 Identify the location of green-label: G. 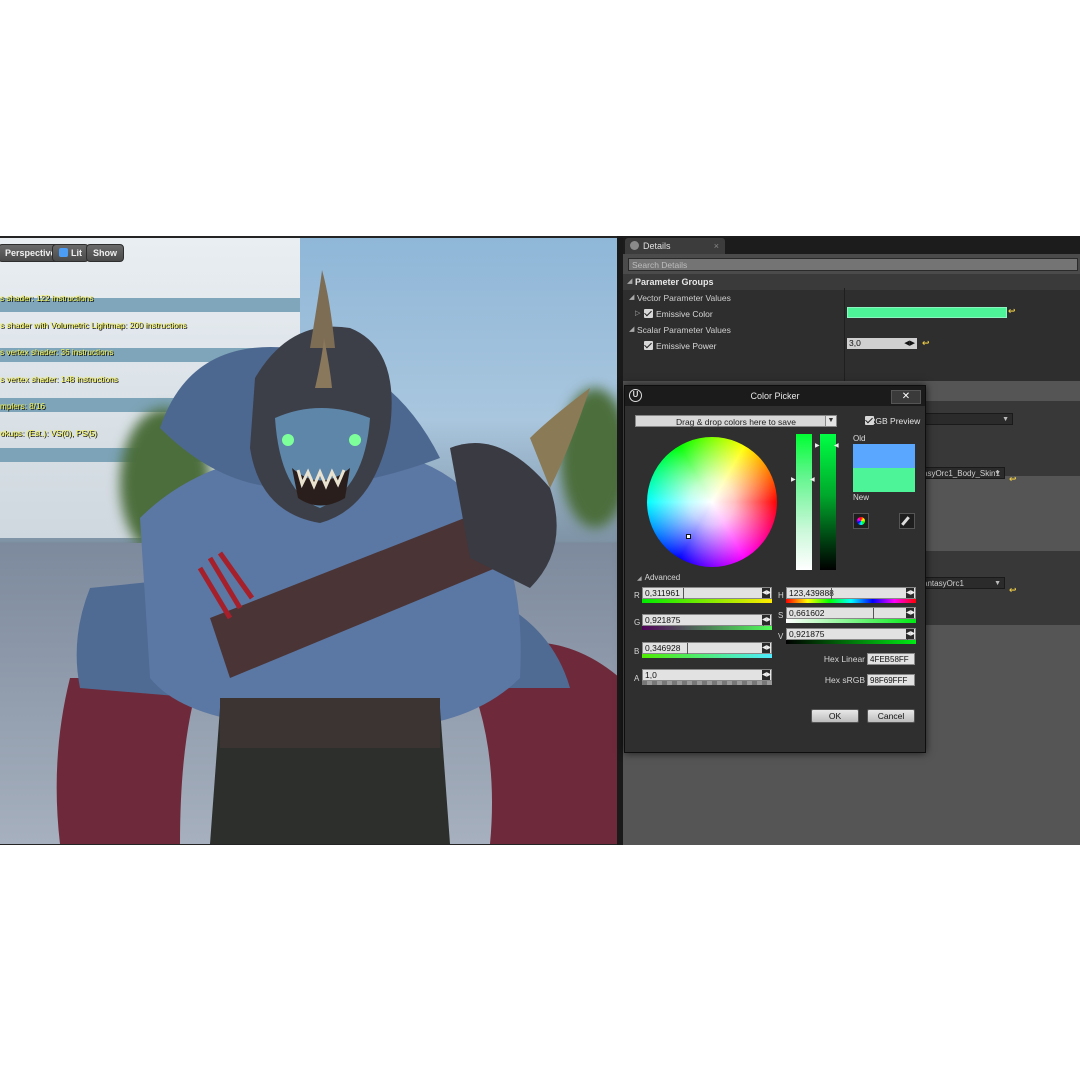
(637, 622).